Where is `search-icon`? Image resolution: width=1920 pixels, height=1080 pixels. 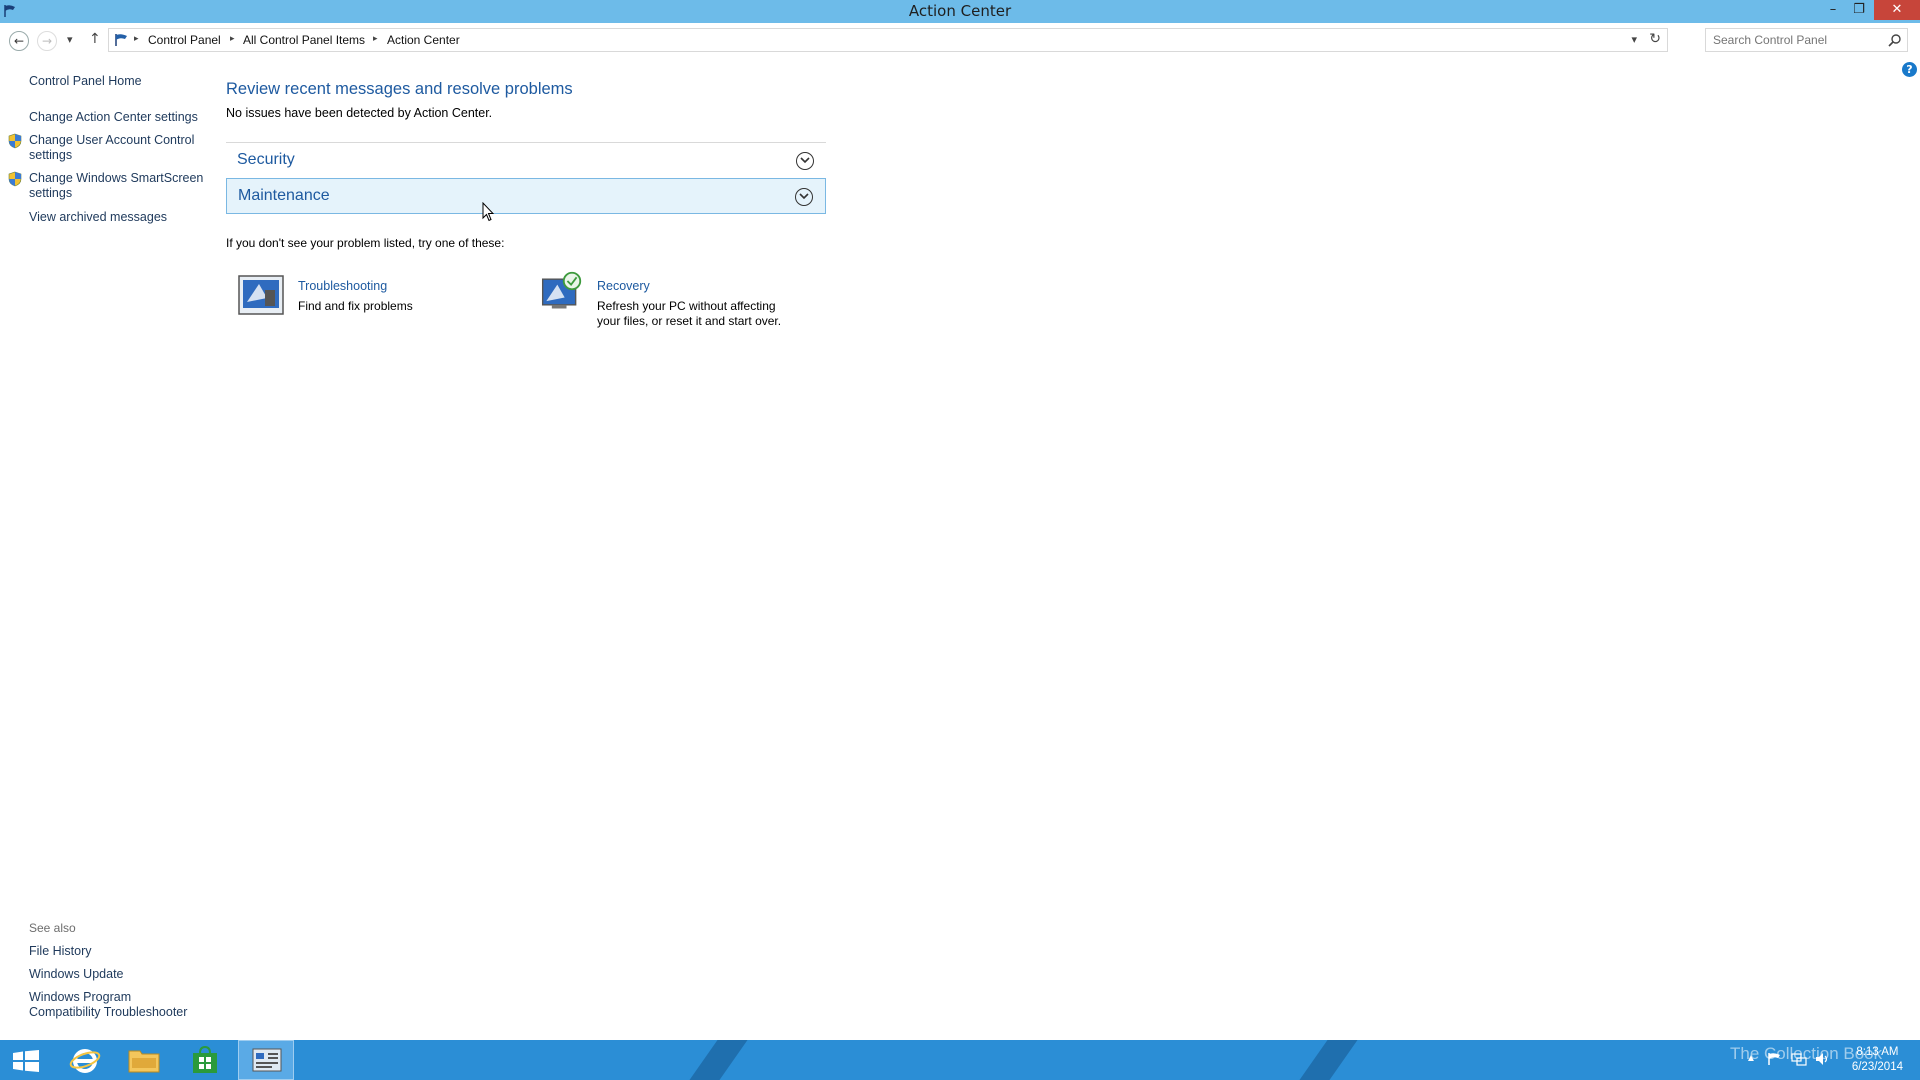
search-icon is located at coordinates (1895, 40).